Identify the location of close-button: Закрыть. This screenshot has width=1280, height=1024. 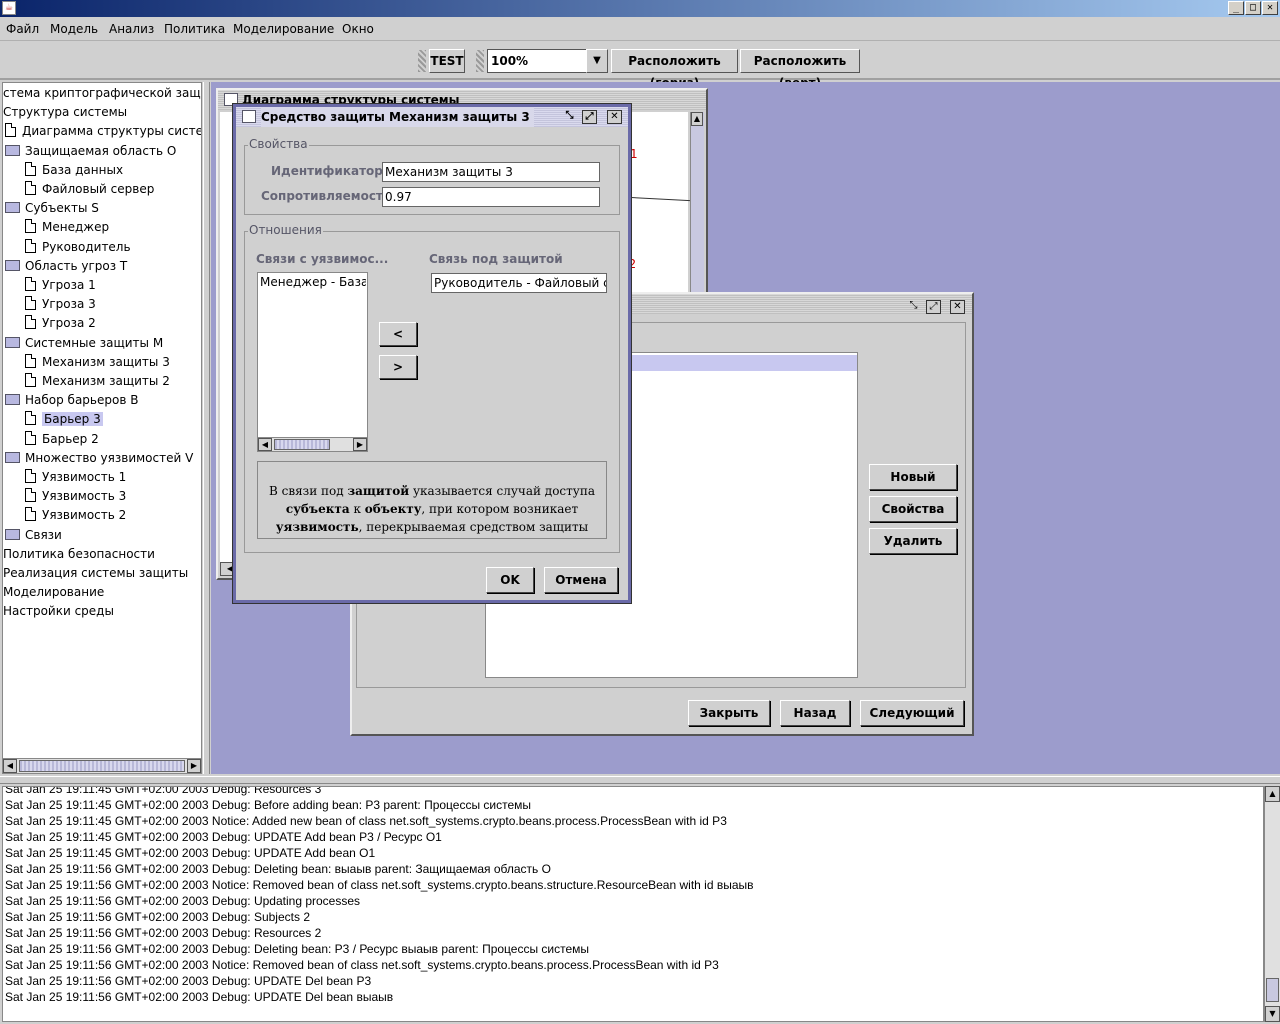
(729, 713).